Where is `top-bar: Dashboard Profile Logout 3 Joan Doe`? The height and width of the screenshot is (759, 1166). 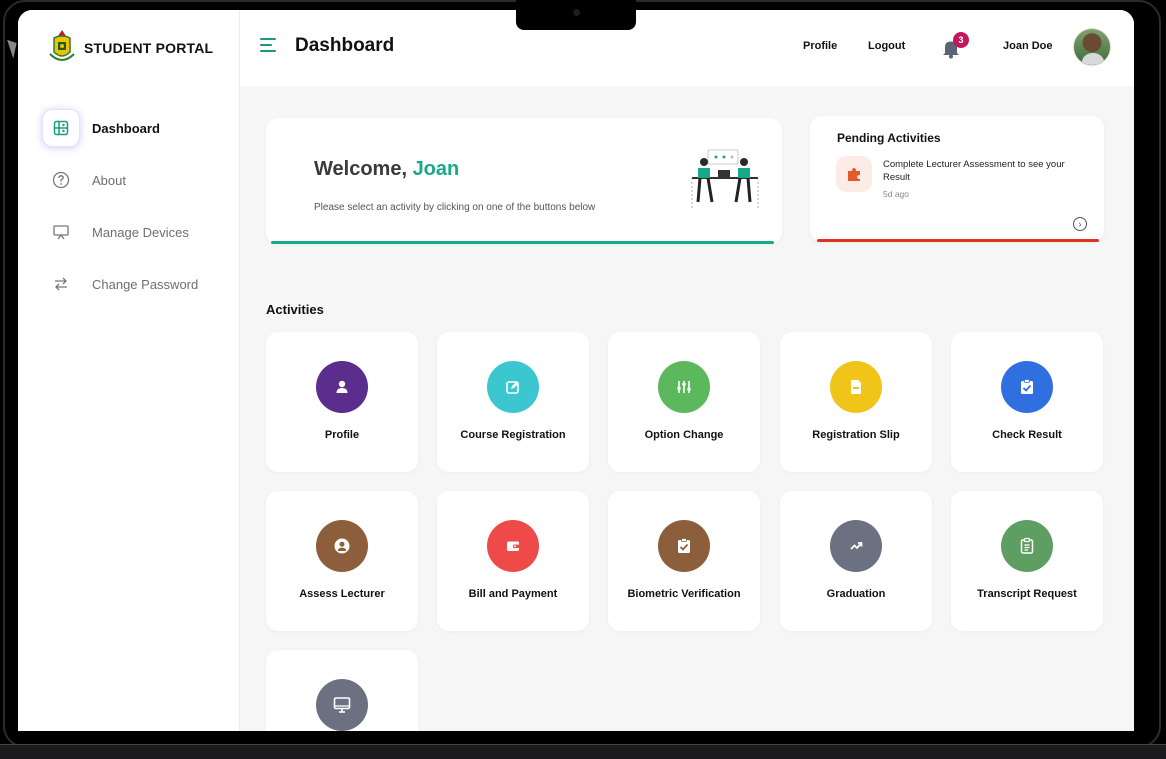
top-bar: Dashboard Profile Logout 3 Joan Doe is located at coordinates (687, 48).